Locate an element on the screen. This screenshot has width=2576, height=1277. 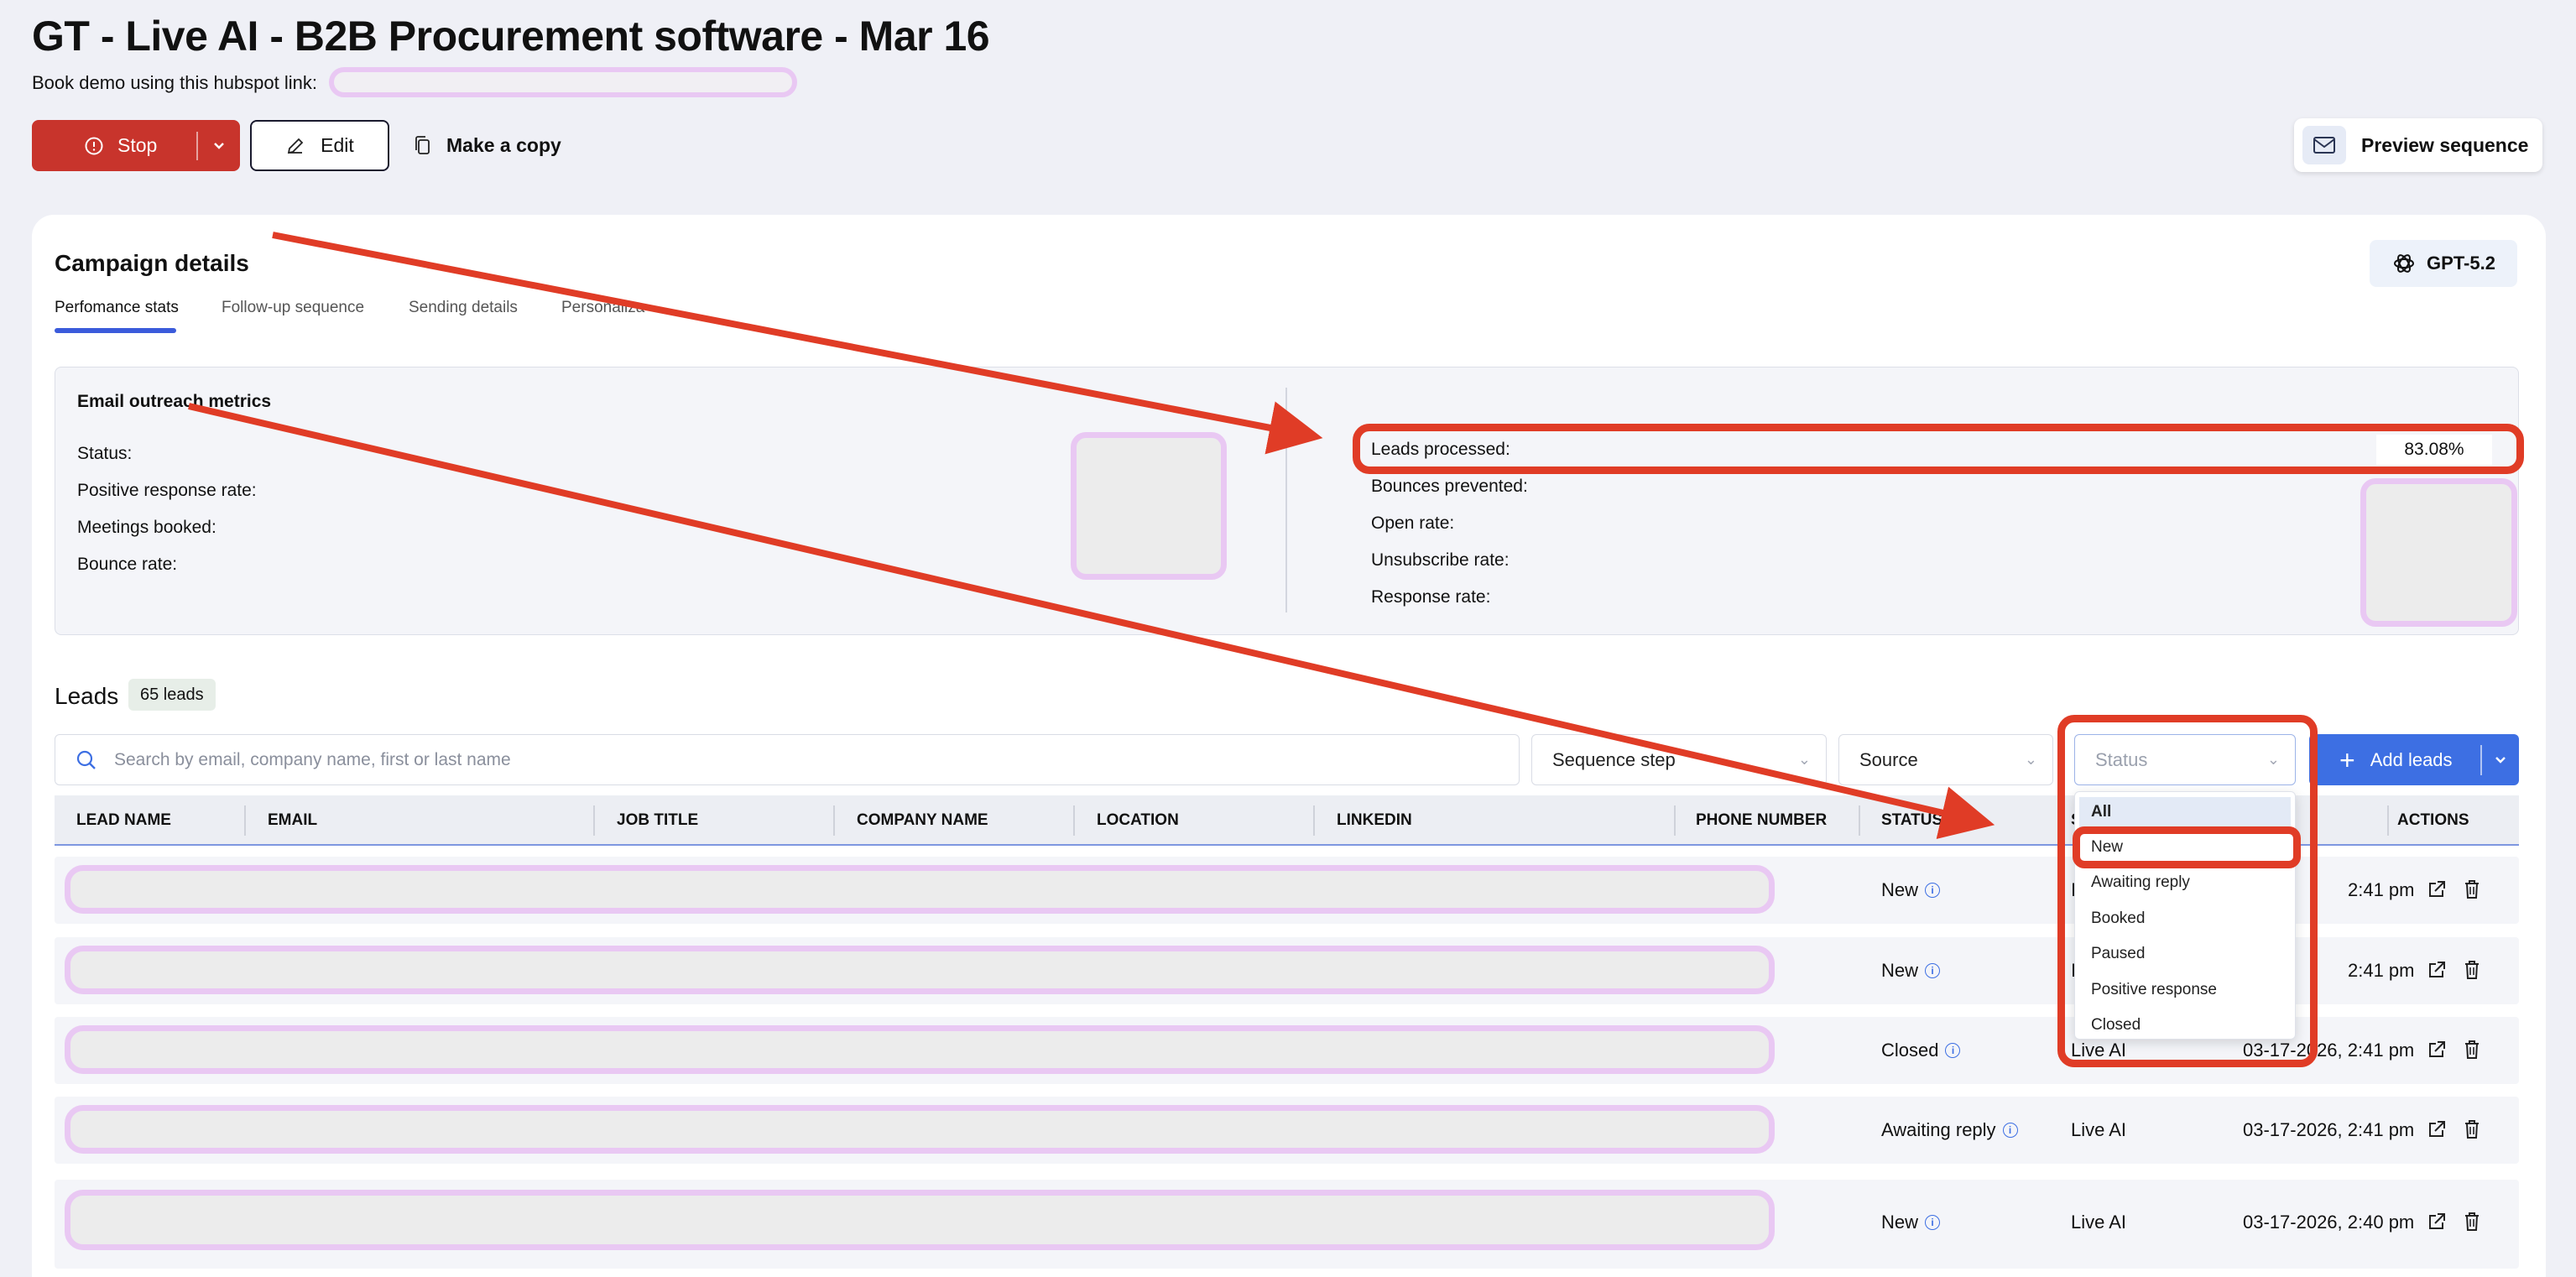
metrics-divider is located at coordinates (1286, 500).